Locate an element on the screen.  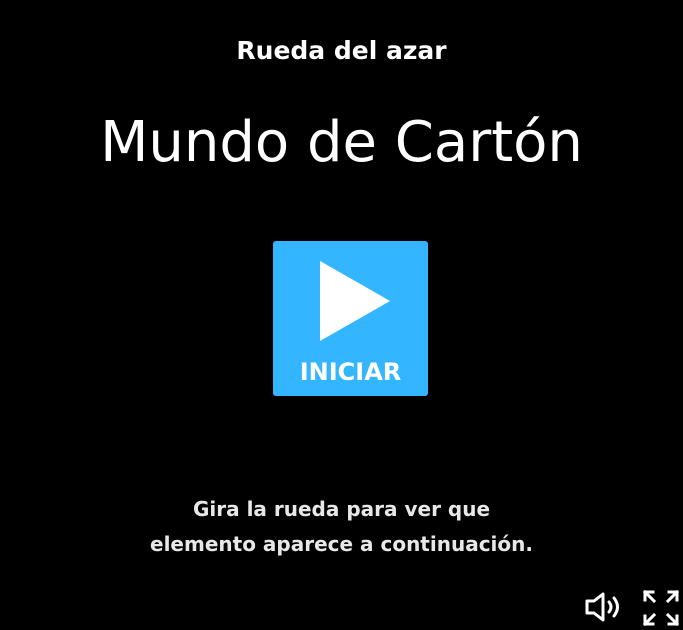
play-icon is located at coordinates (355, 301).